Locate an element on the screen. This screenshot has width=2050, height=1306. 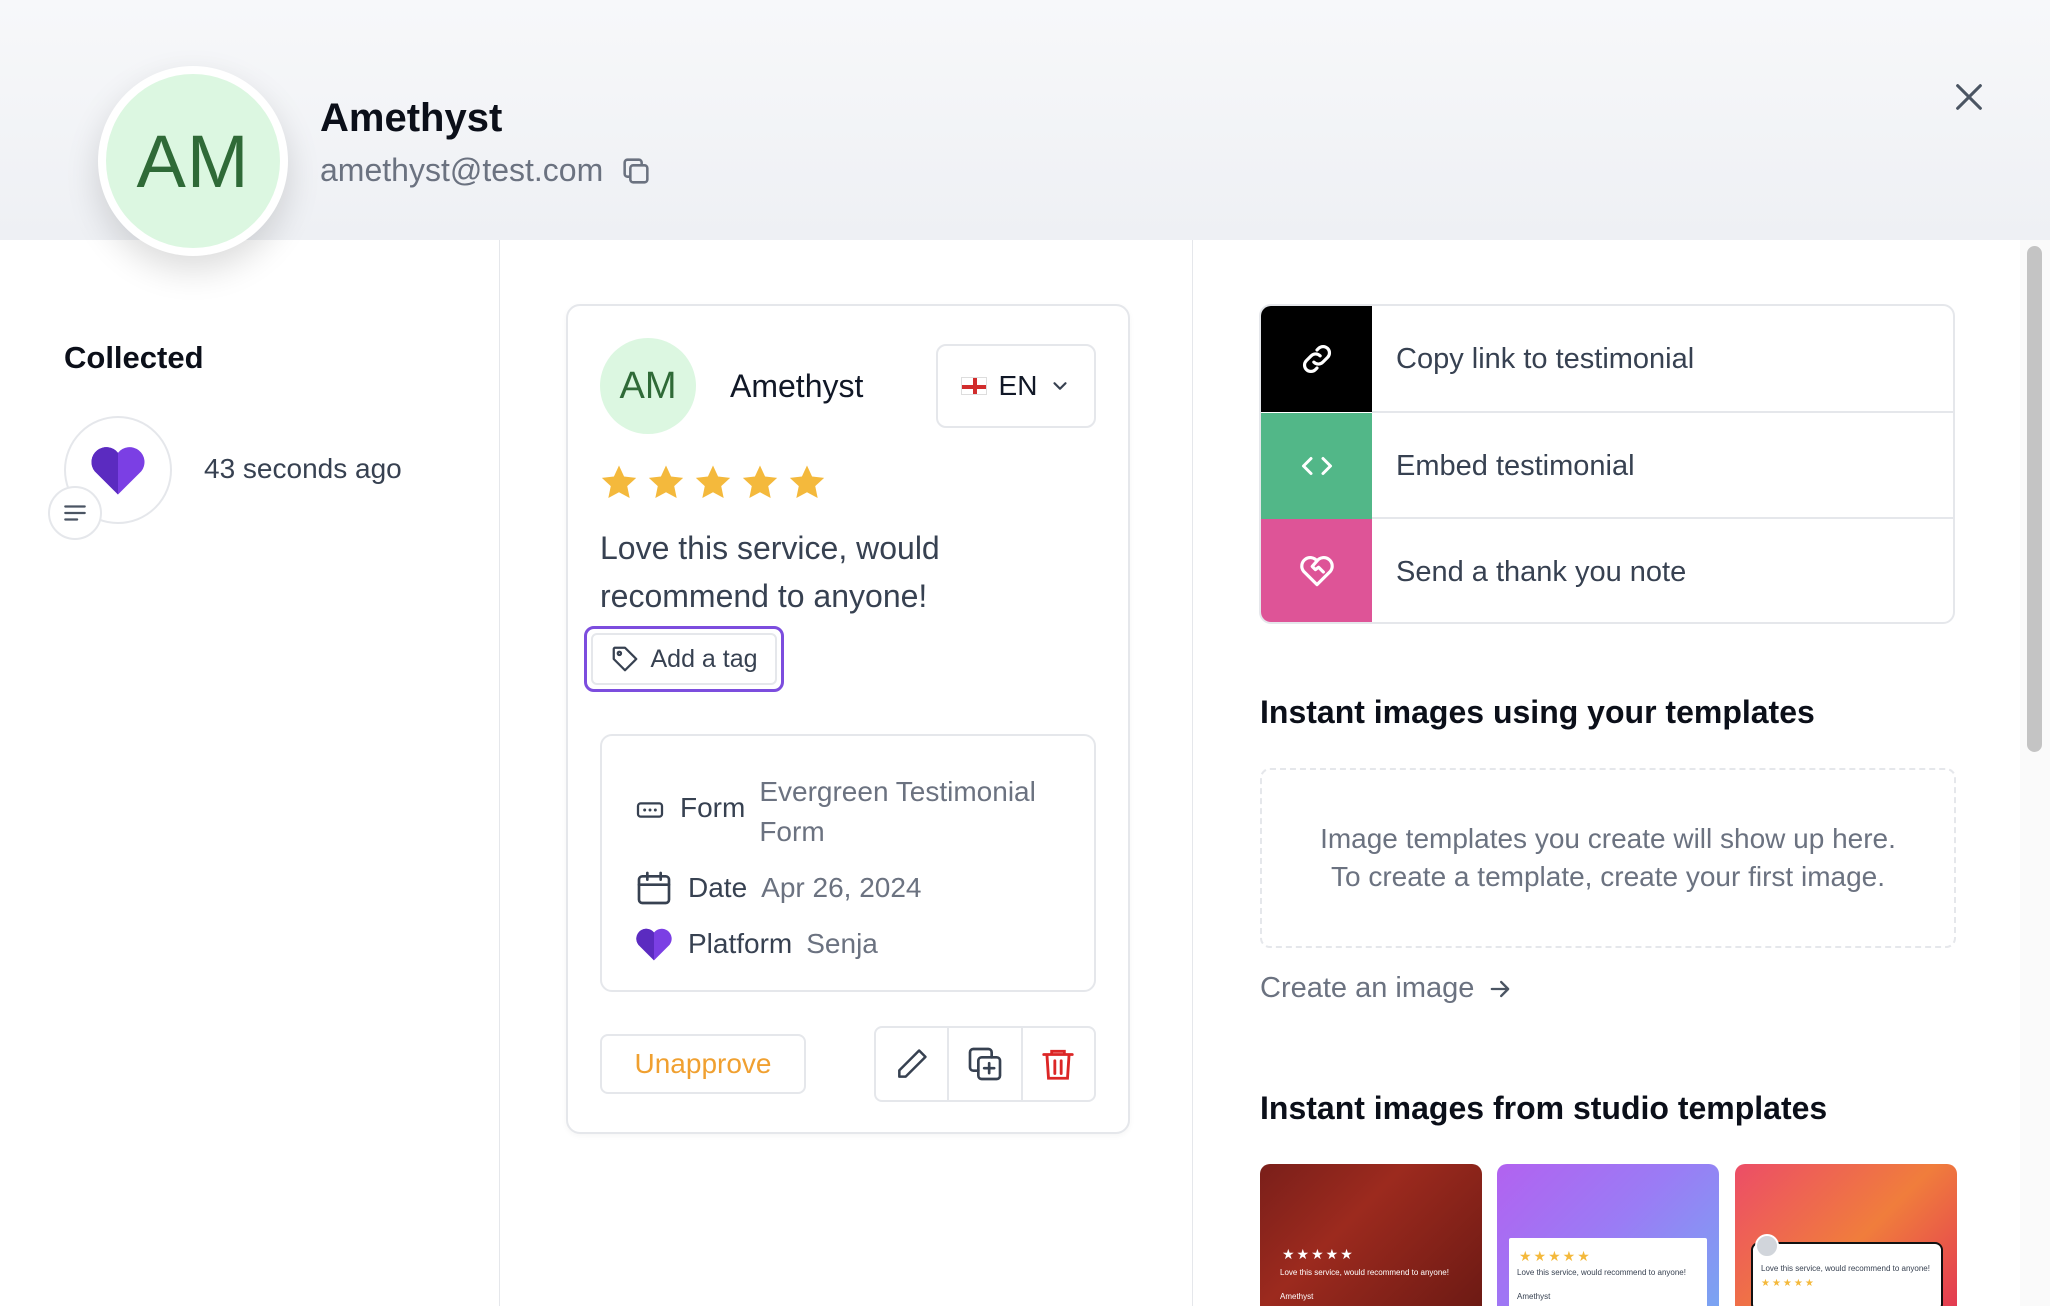
contact-avatar: AM is located at coordinates (193, 161).